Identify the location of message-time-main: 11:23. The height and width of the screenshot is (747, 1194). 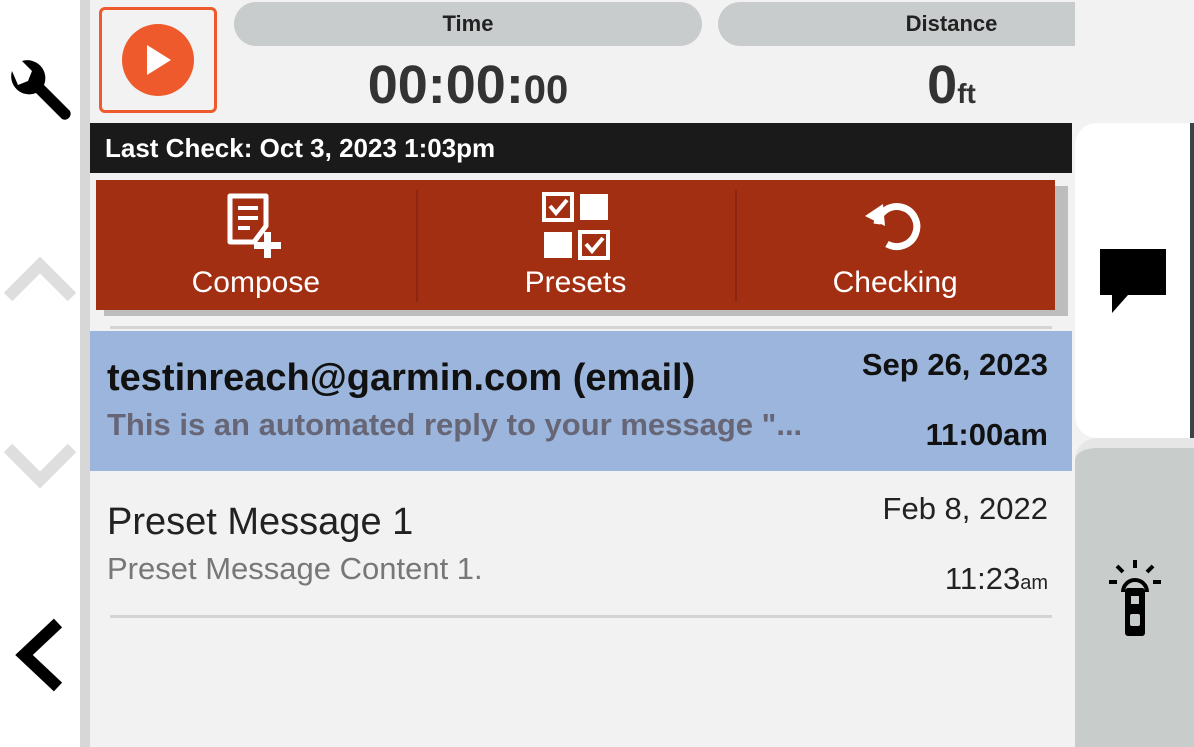
(982, 578).